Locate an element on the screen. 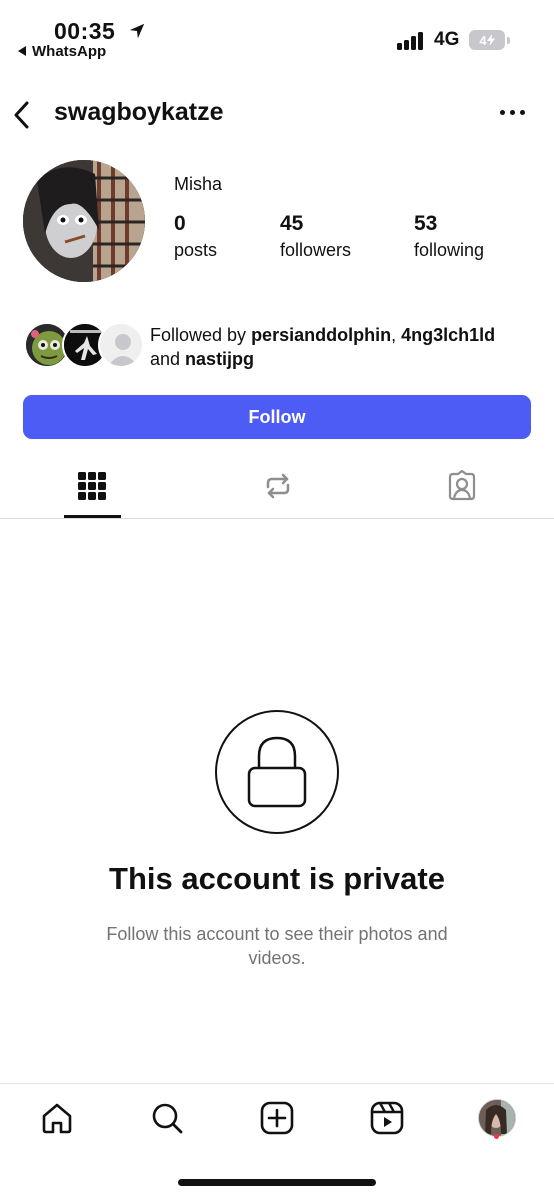 This screenshot has width=554, height=1200. stat-followers: 45 followers is located at coordinates (315, 236).